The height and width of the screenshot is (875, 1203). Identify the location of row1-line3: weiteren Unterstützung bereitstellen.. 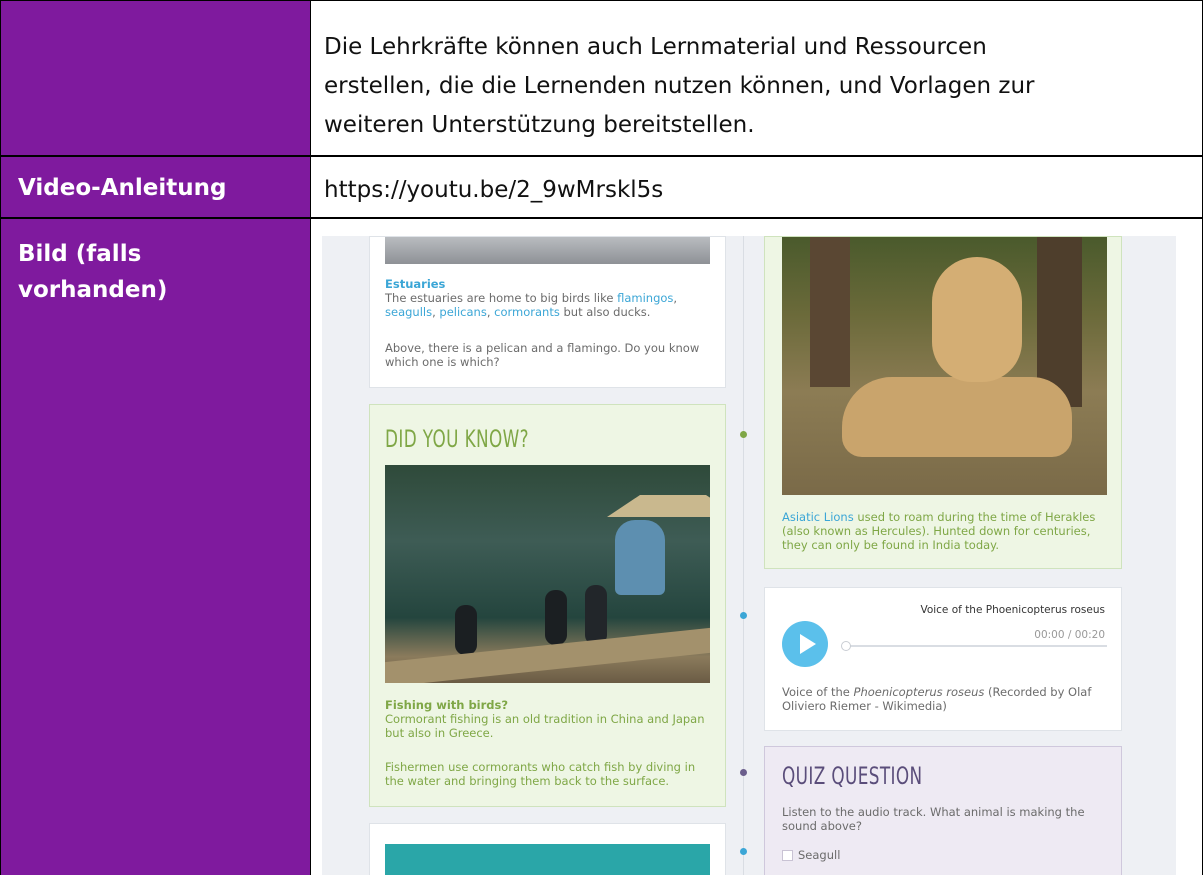
(539, 125).